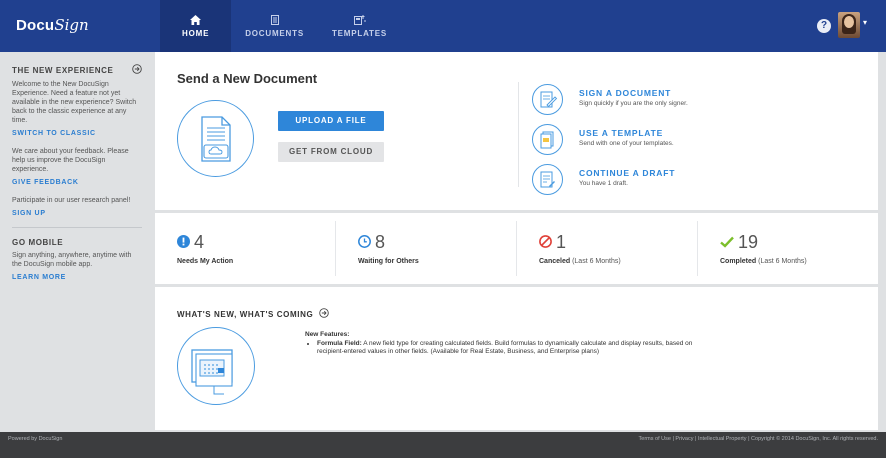 Image resolution: width=886 pixels, height=458 pixels. I want to click on feature-name: Formula Field:, so click(339, 343).